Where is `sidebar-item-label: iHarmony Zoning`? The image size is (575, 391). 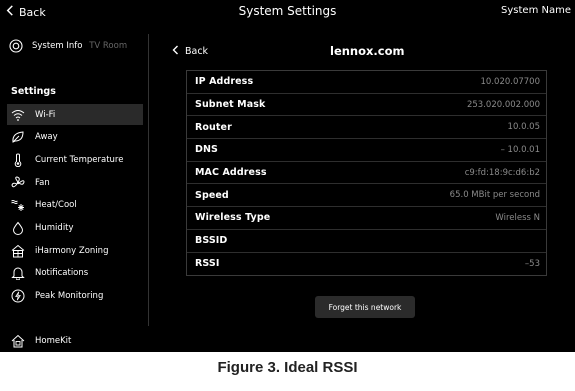
sidebar-item-label: iHarmony Zoning is located at coordinates (72, 250).